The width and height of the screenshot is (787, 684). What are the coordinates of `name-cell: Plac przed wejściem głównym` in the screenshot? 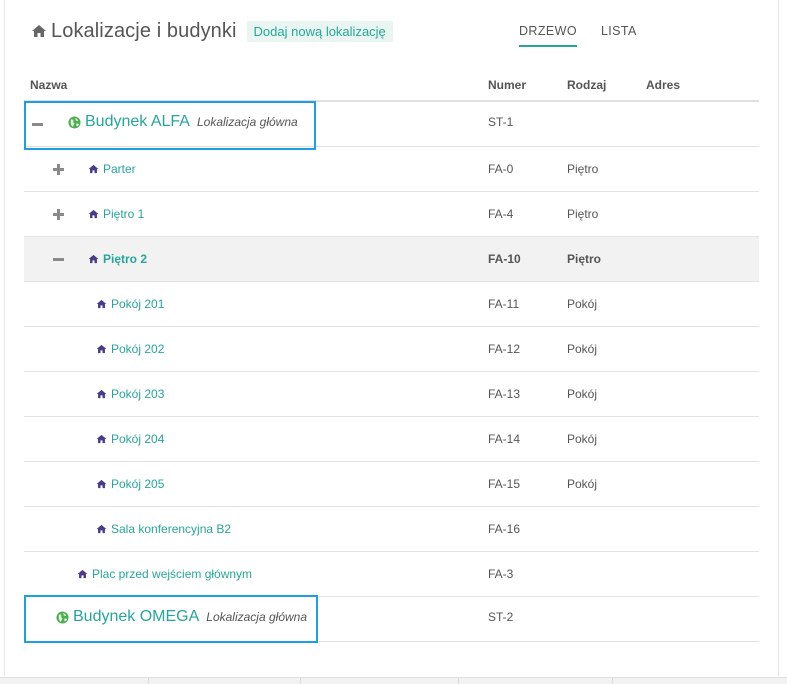 It's located at (164, 574).